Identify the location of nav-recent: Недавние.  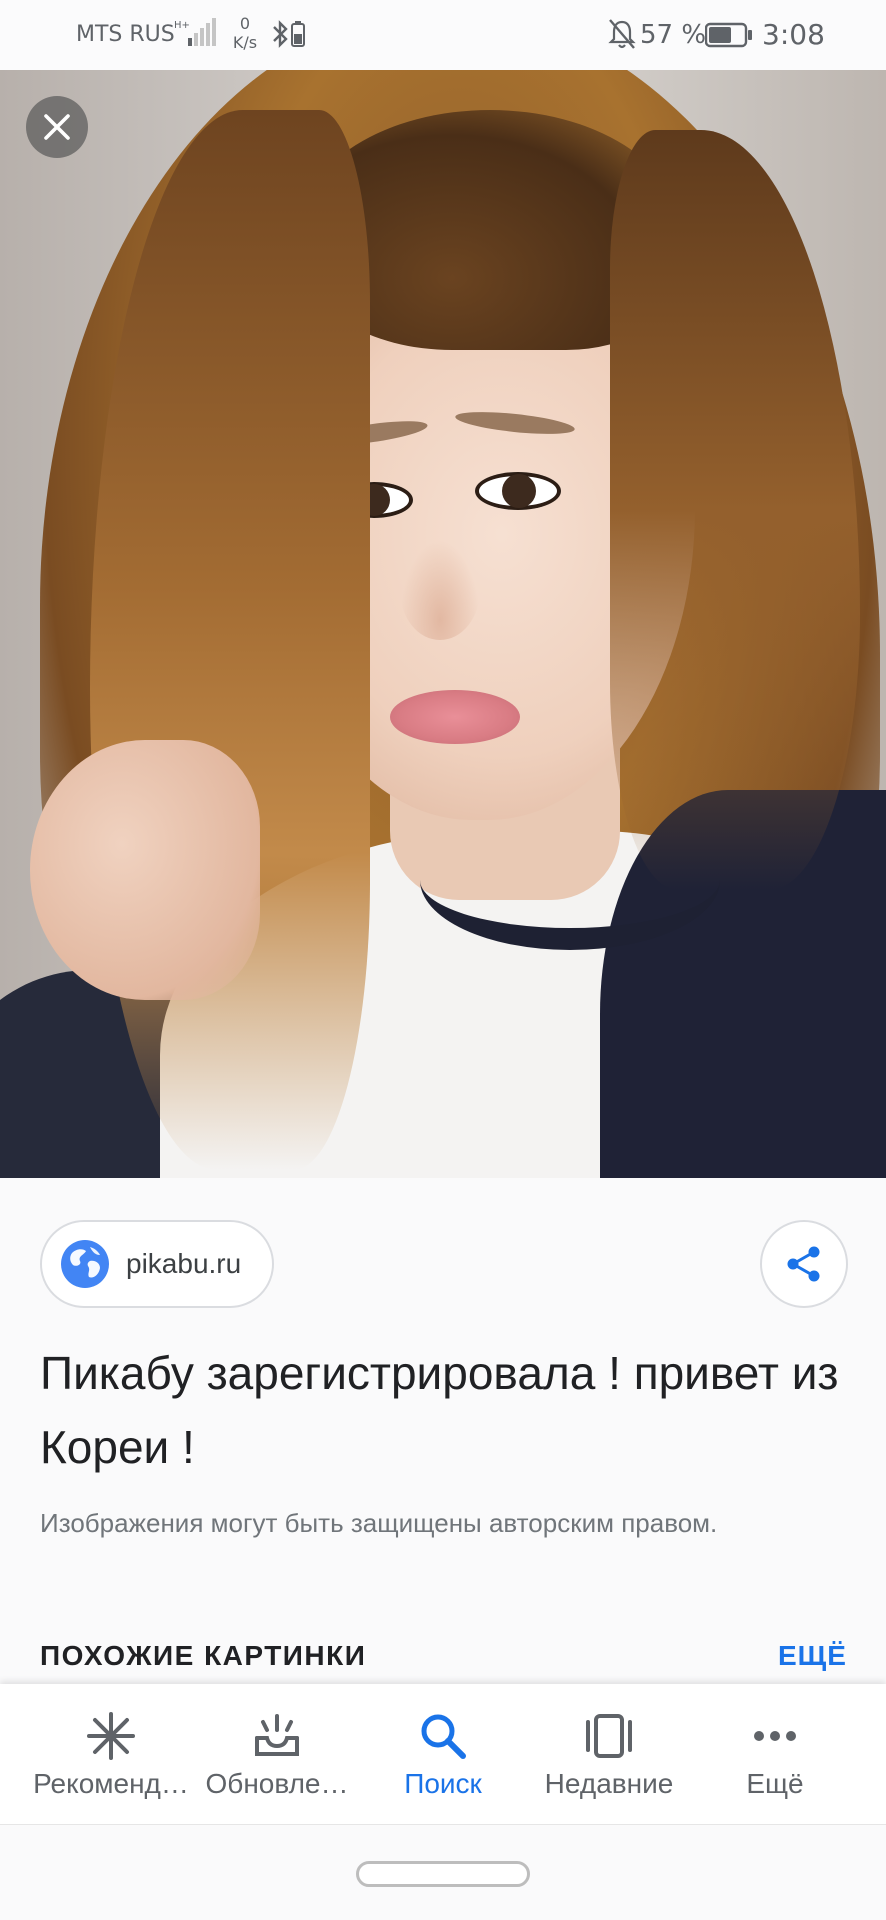
(609, 1754).